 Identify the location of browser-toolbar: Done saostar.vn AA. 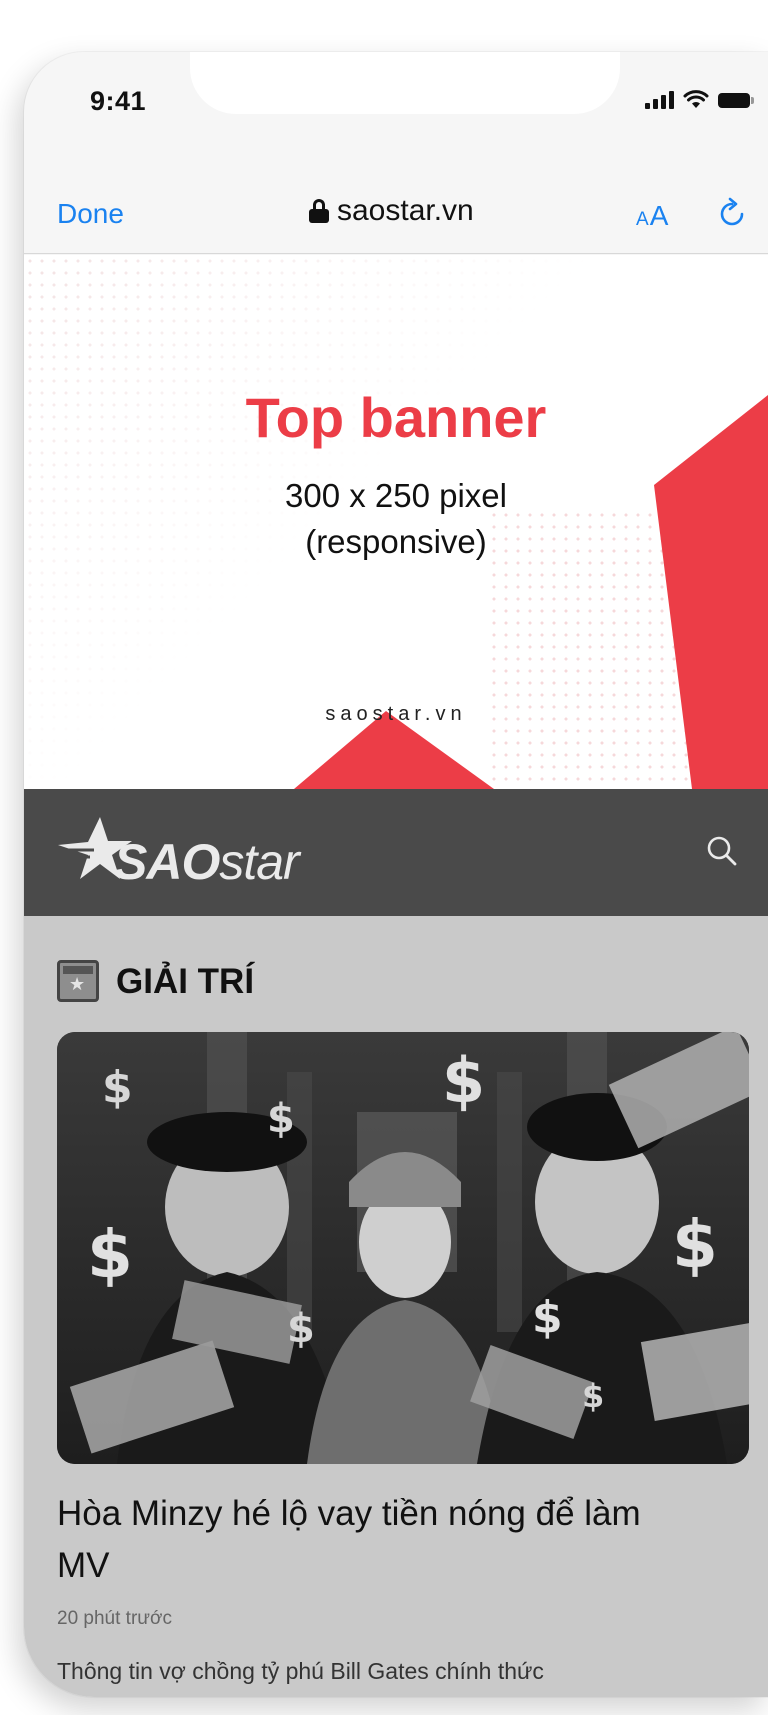
(396, 213).